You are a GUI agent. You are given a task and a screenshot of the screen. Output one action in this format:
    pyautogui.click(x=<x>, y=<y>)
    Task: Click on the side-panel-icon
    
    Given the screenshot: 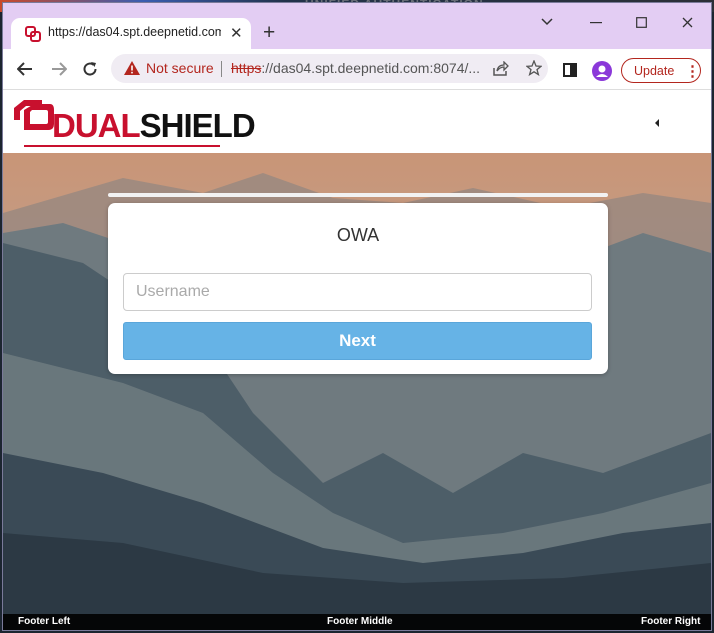 What is the action you would take?
    pyautogui.click(x=570, y=70)
    